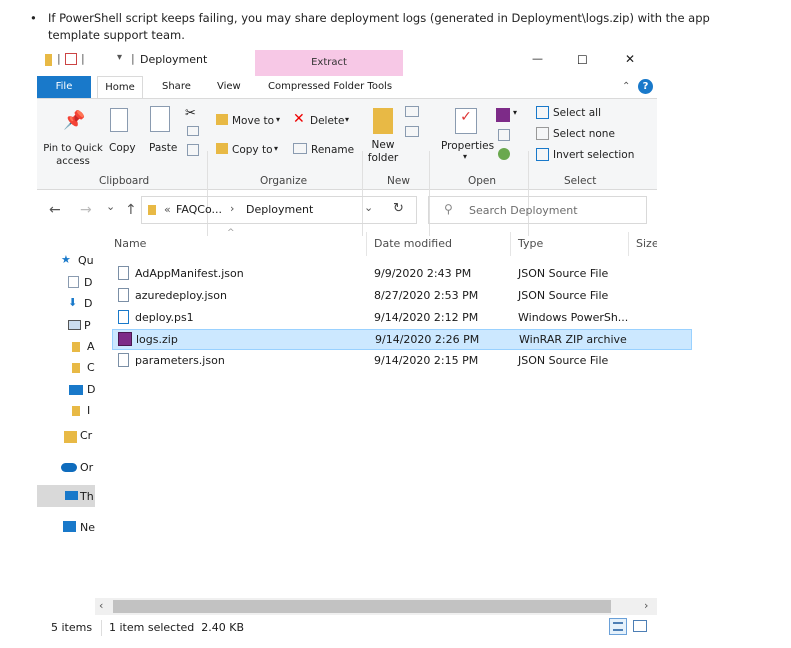  I want to click on forward-button: →, so click(86, 210).